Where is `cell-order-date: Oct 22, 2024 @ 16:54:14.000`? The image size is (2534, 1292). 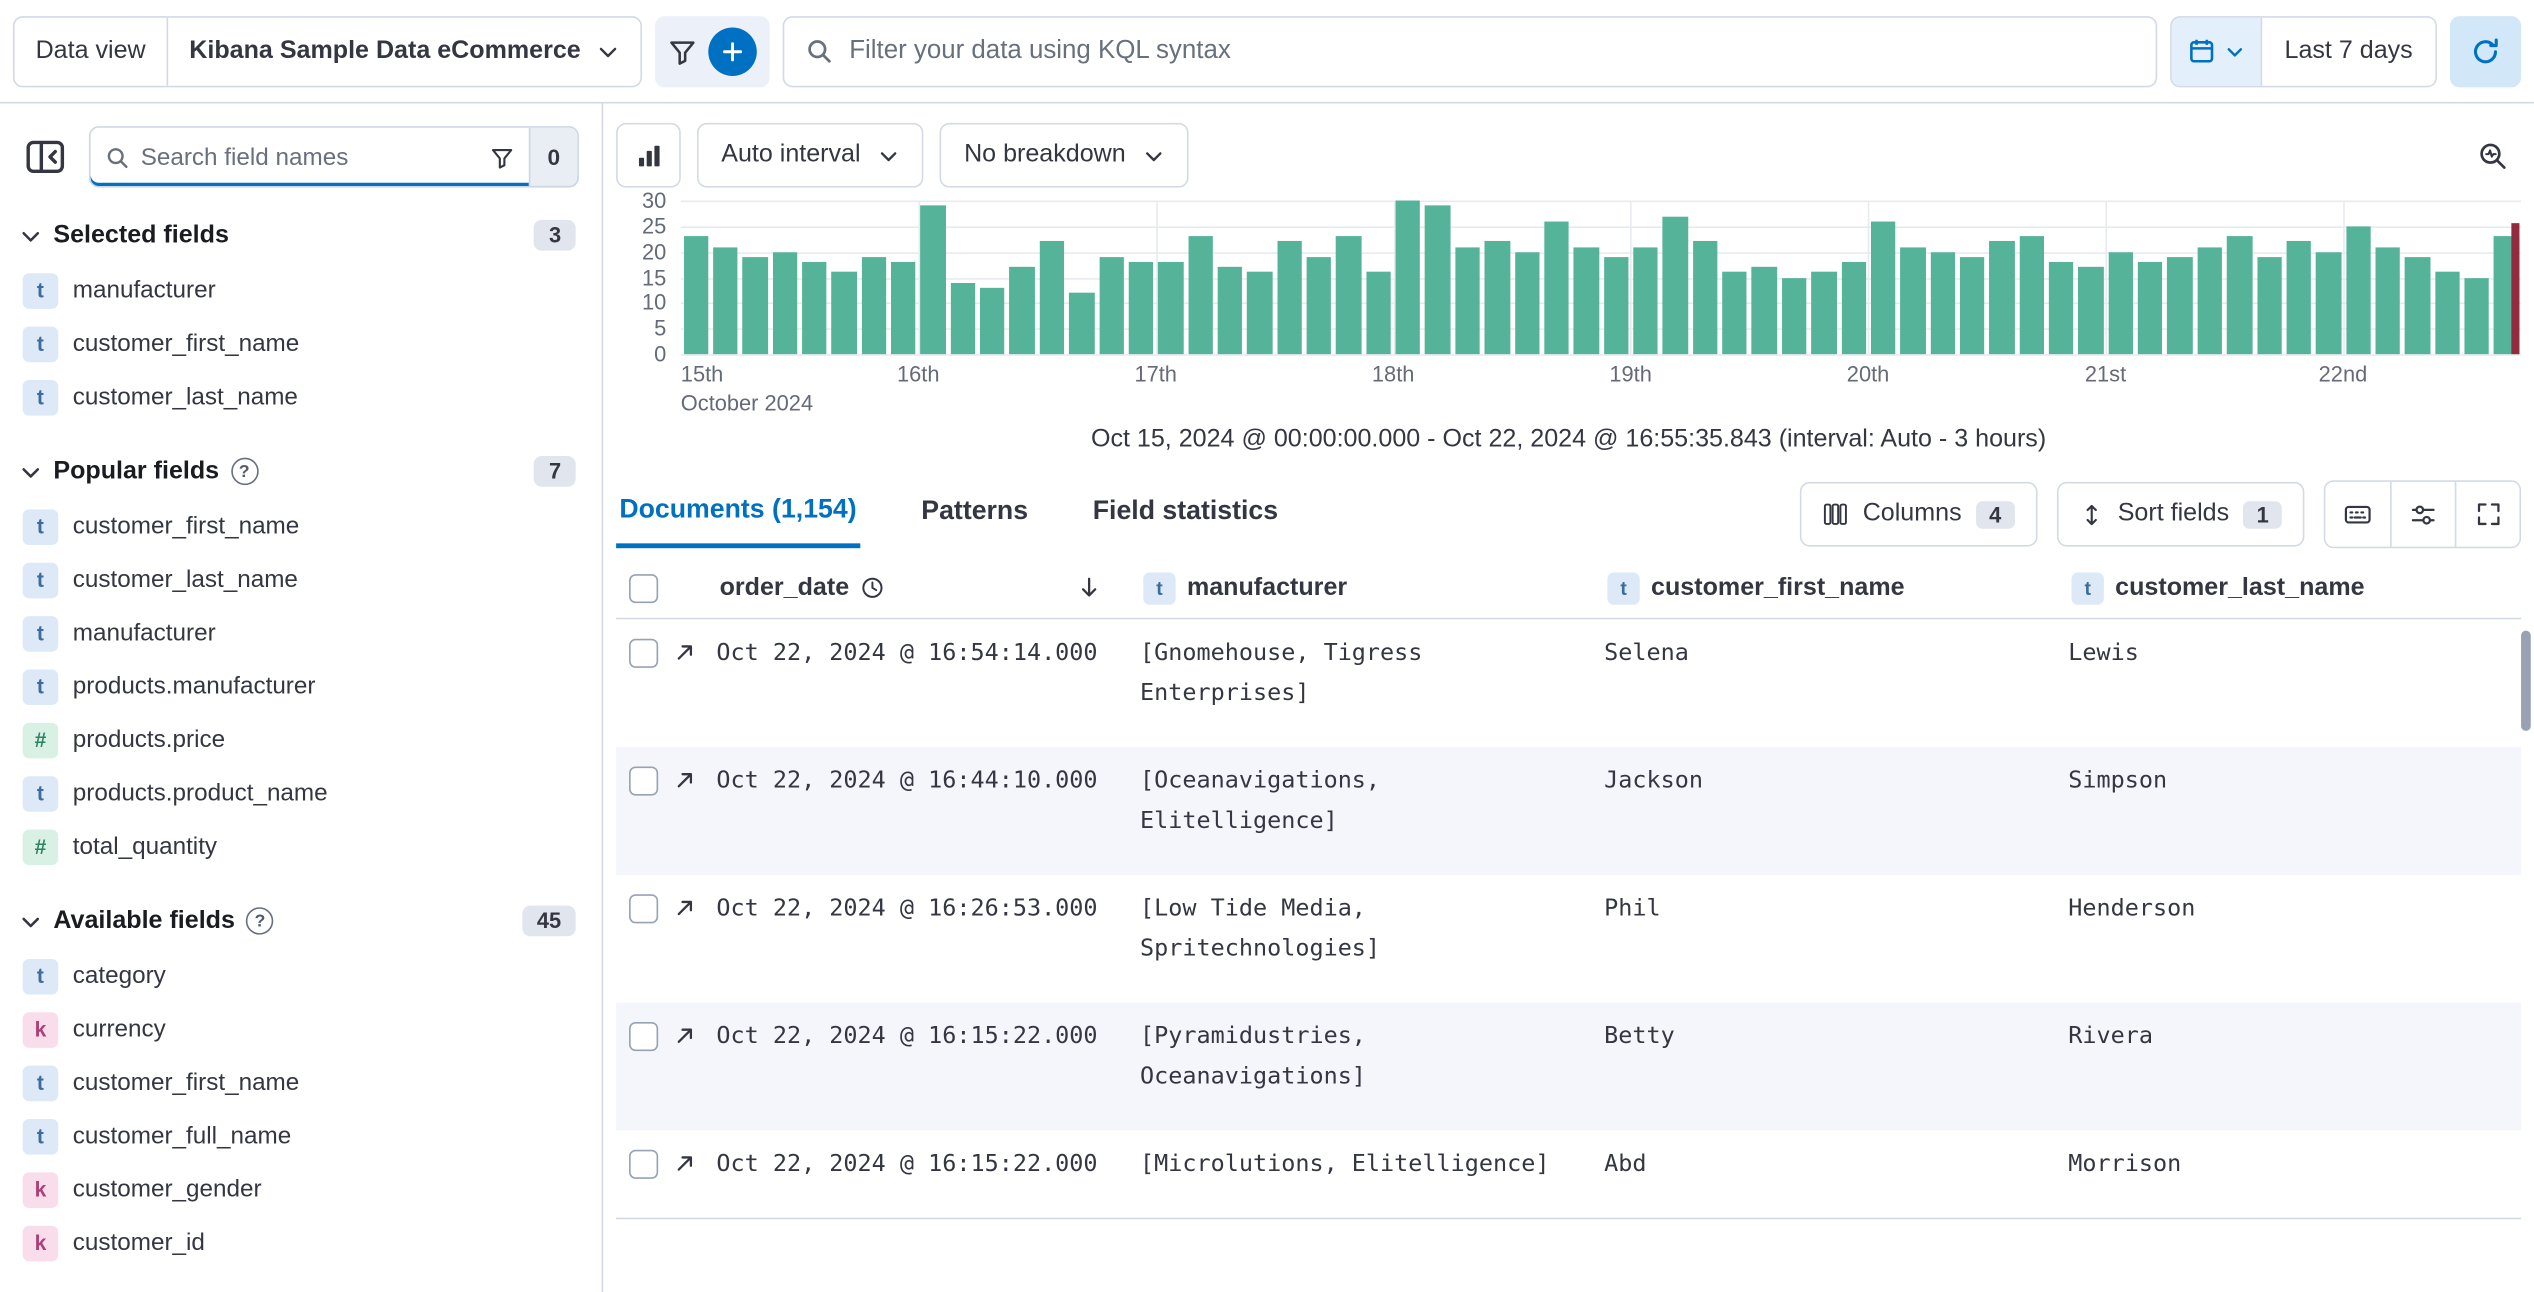
cell-order-date: Oct 22, 2024 @ 16:54:14.000 is located at coordinates (925, 674).